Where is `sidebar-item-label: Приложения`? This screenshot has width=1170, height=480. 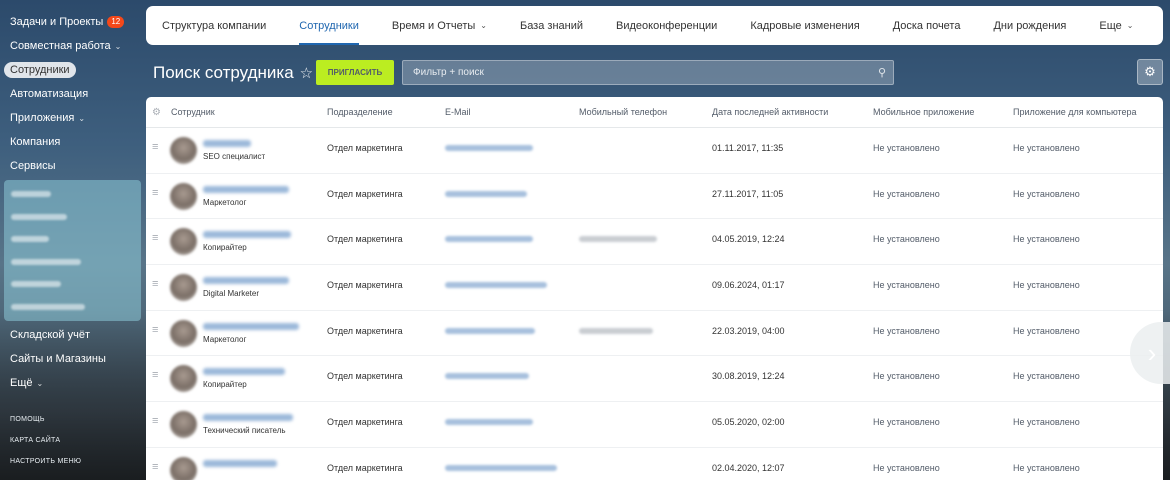
sidebar-item-label: Приложения is located at coordinates (42, 118).